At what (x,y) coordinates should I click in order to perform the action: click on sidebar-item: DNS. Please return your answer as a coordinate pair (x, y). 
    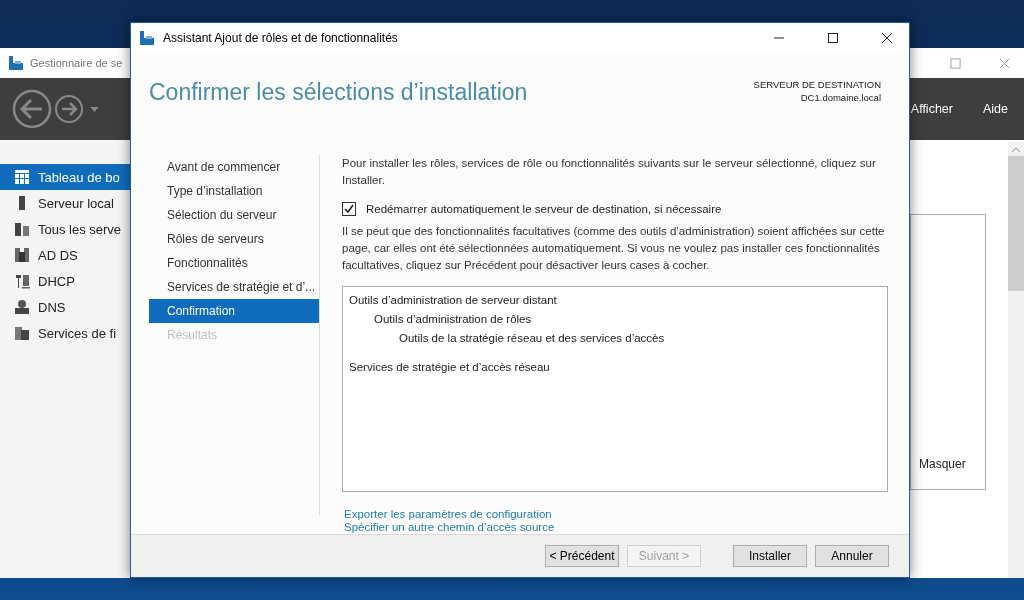
    Looking at the image, I should click on (65, 307).